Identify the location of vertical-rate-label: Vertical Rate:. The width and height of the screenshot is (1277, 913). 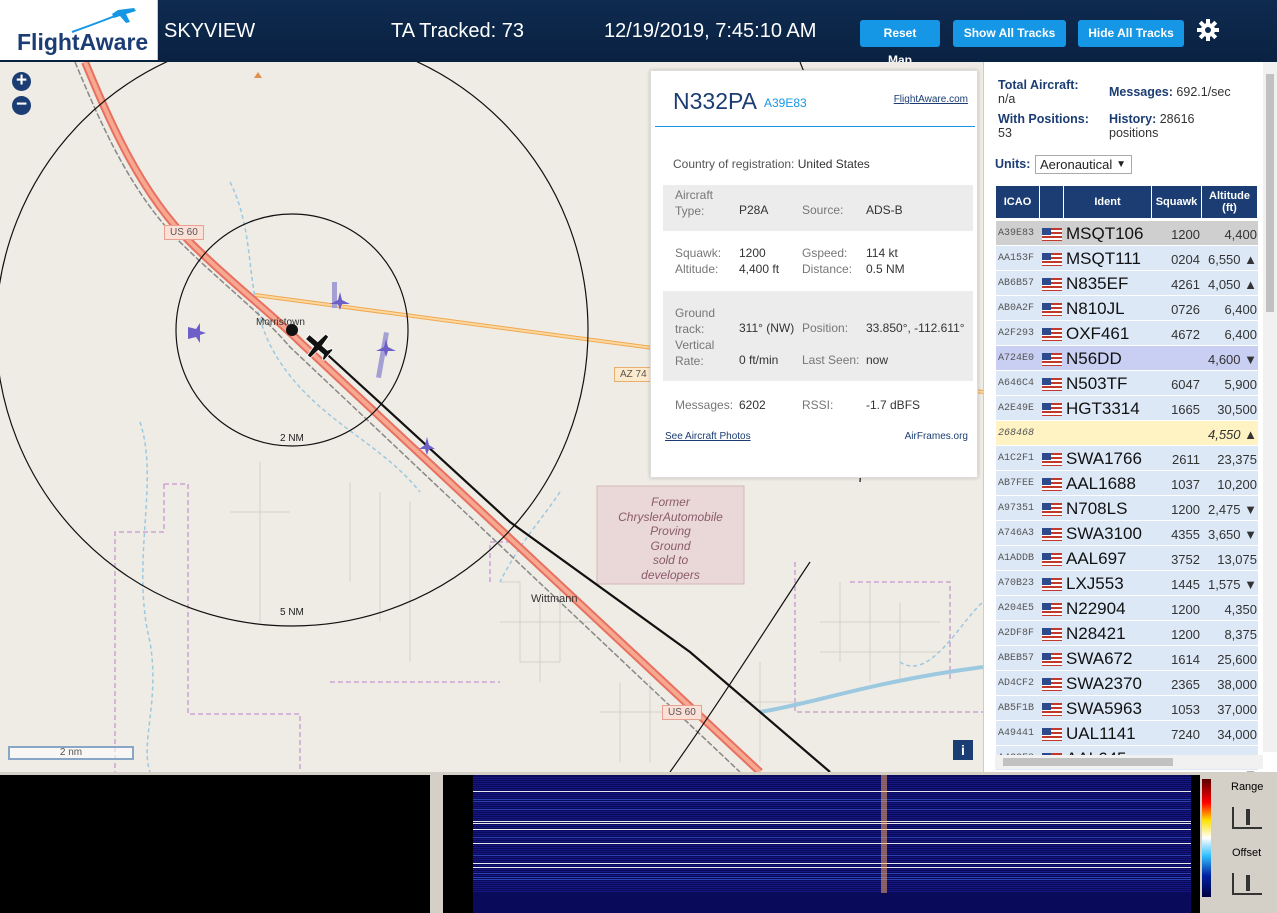
(695, 353).